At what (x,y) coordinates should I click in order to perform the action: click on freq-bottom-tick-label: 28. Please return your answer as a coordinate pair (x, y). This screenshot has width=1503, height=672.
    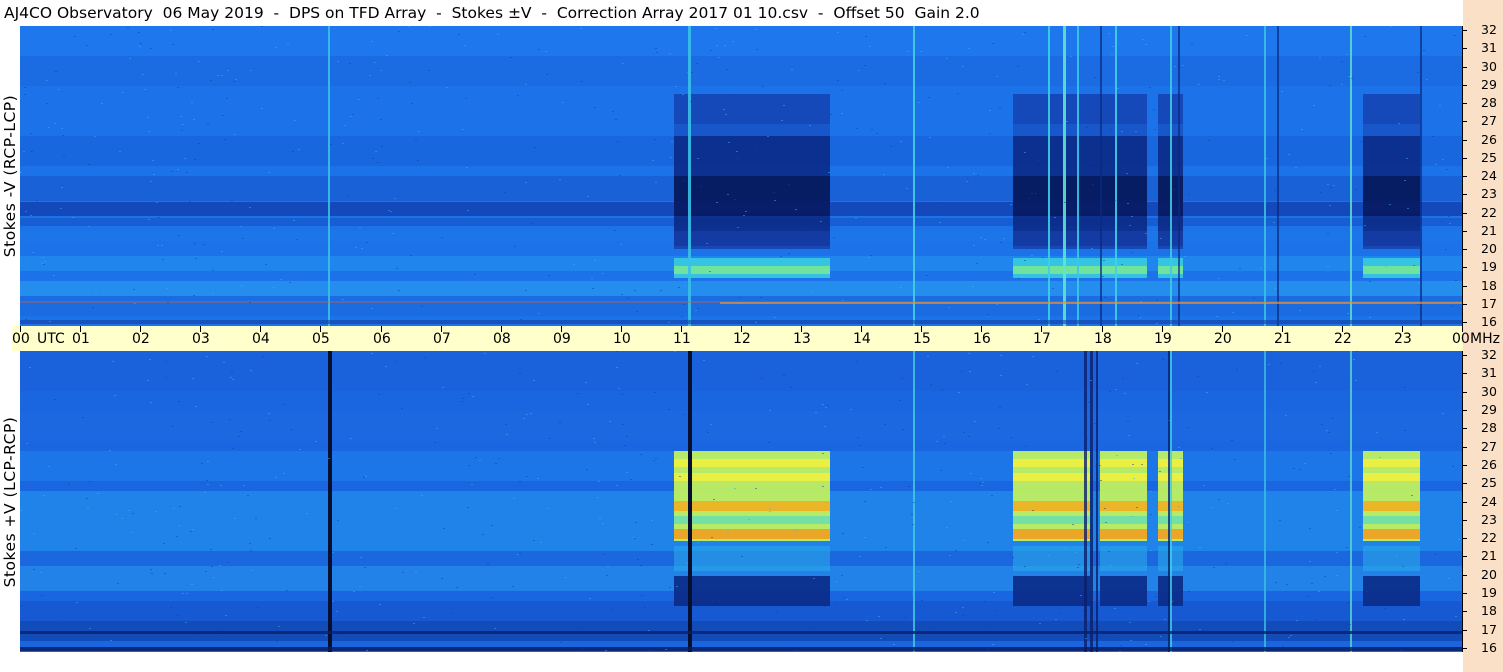
    Looking at the image, I should click on (1489, 427).